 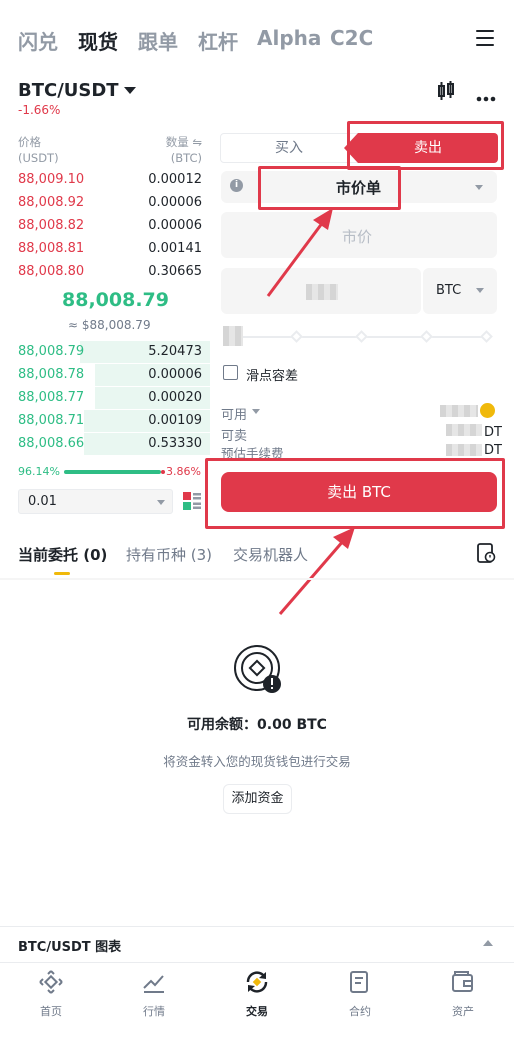 What do you see at coordinates (257, 982) in the screenshot?
I see `trade-icon` at bounding box center [257, 982].